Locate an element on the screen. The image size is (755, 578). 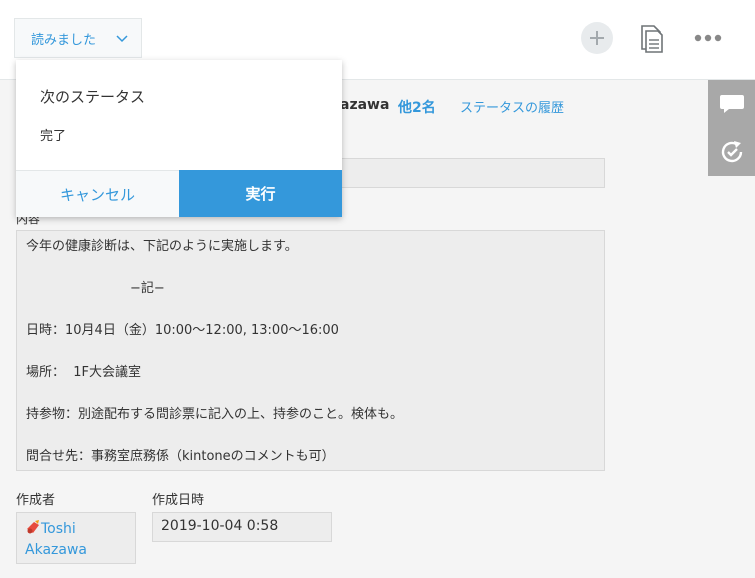
plus-icon is located at coordinates (597, 38).